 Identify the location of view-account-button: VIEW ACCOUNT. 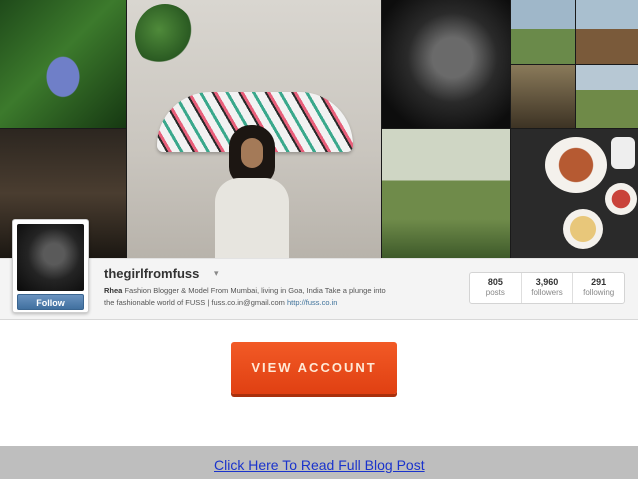
(314, 368).